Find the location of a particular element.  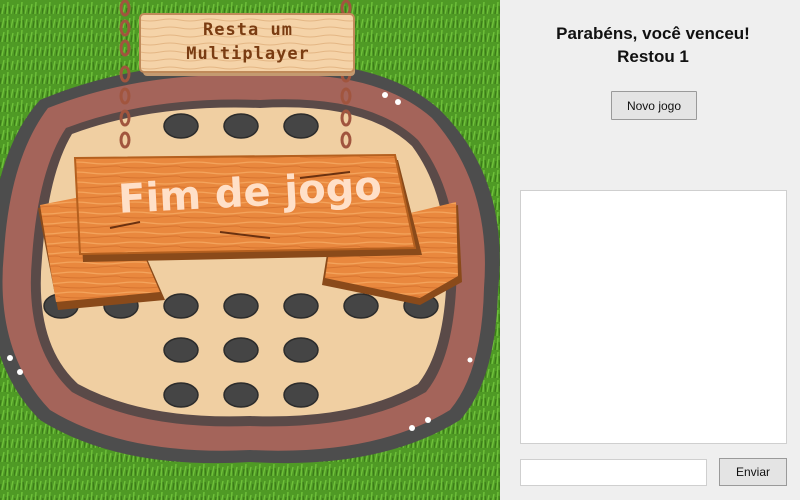

new-game-button: Novo jogo is located at coordinates (654, 105).